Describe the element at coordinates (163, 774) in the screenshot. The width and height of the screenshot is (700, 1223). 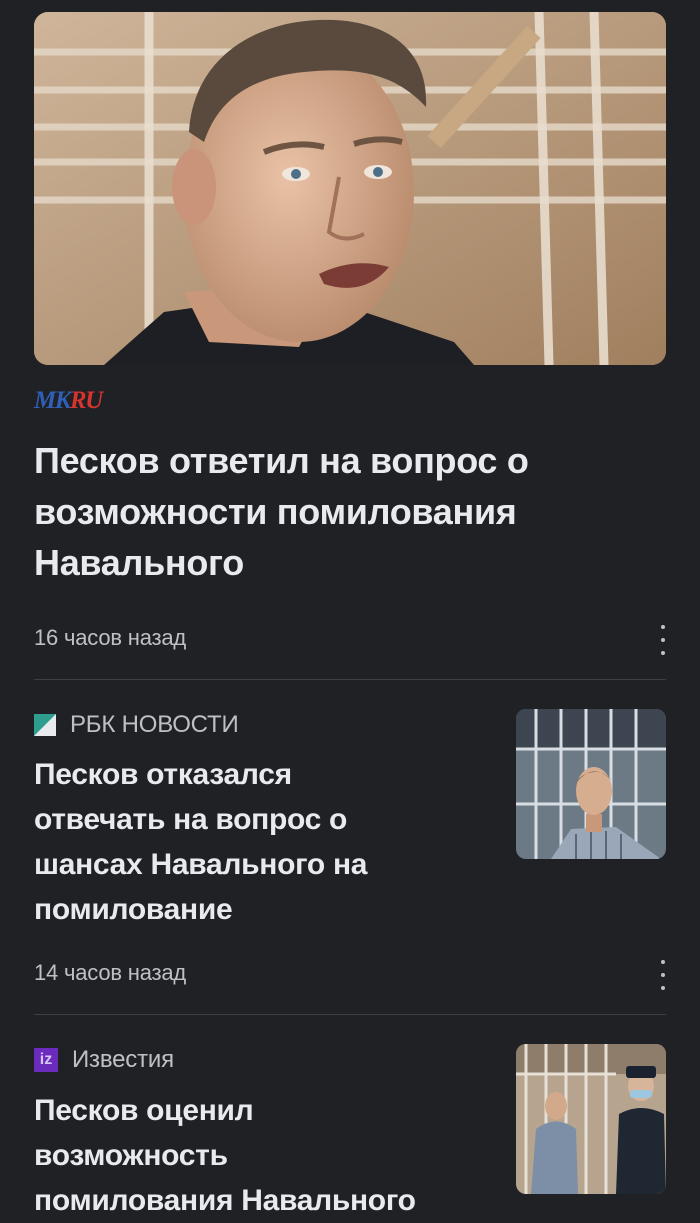
I see `headline-line: Песков отказался` at that location.